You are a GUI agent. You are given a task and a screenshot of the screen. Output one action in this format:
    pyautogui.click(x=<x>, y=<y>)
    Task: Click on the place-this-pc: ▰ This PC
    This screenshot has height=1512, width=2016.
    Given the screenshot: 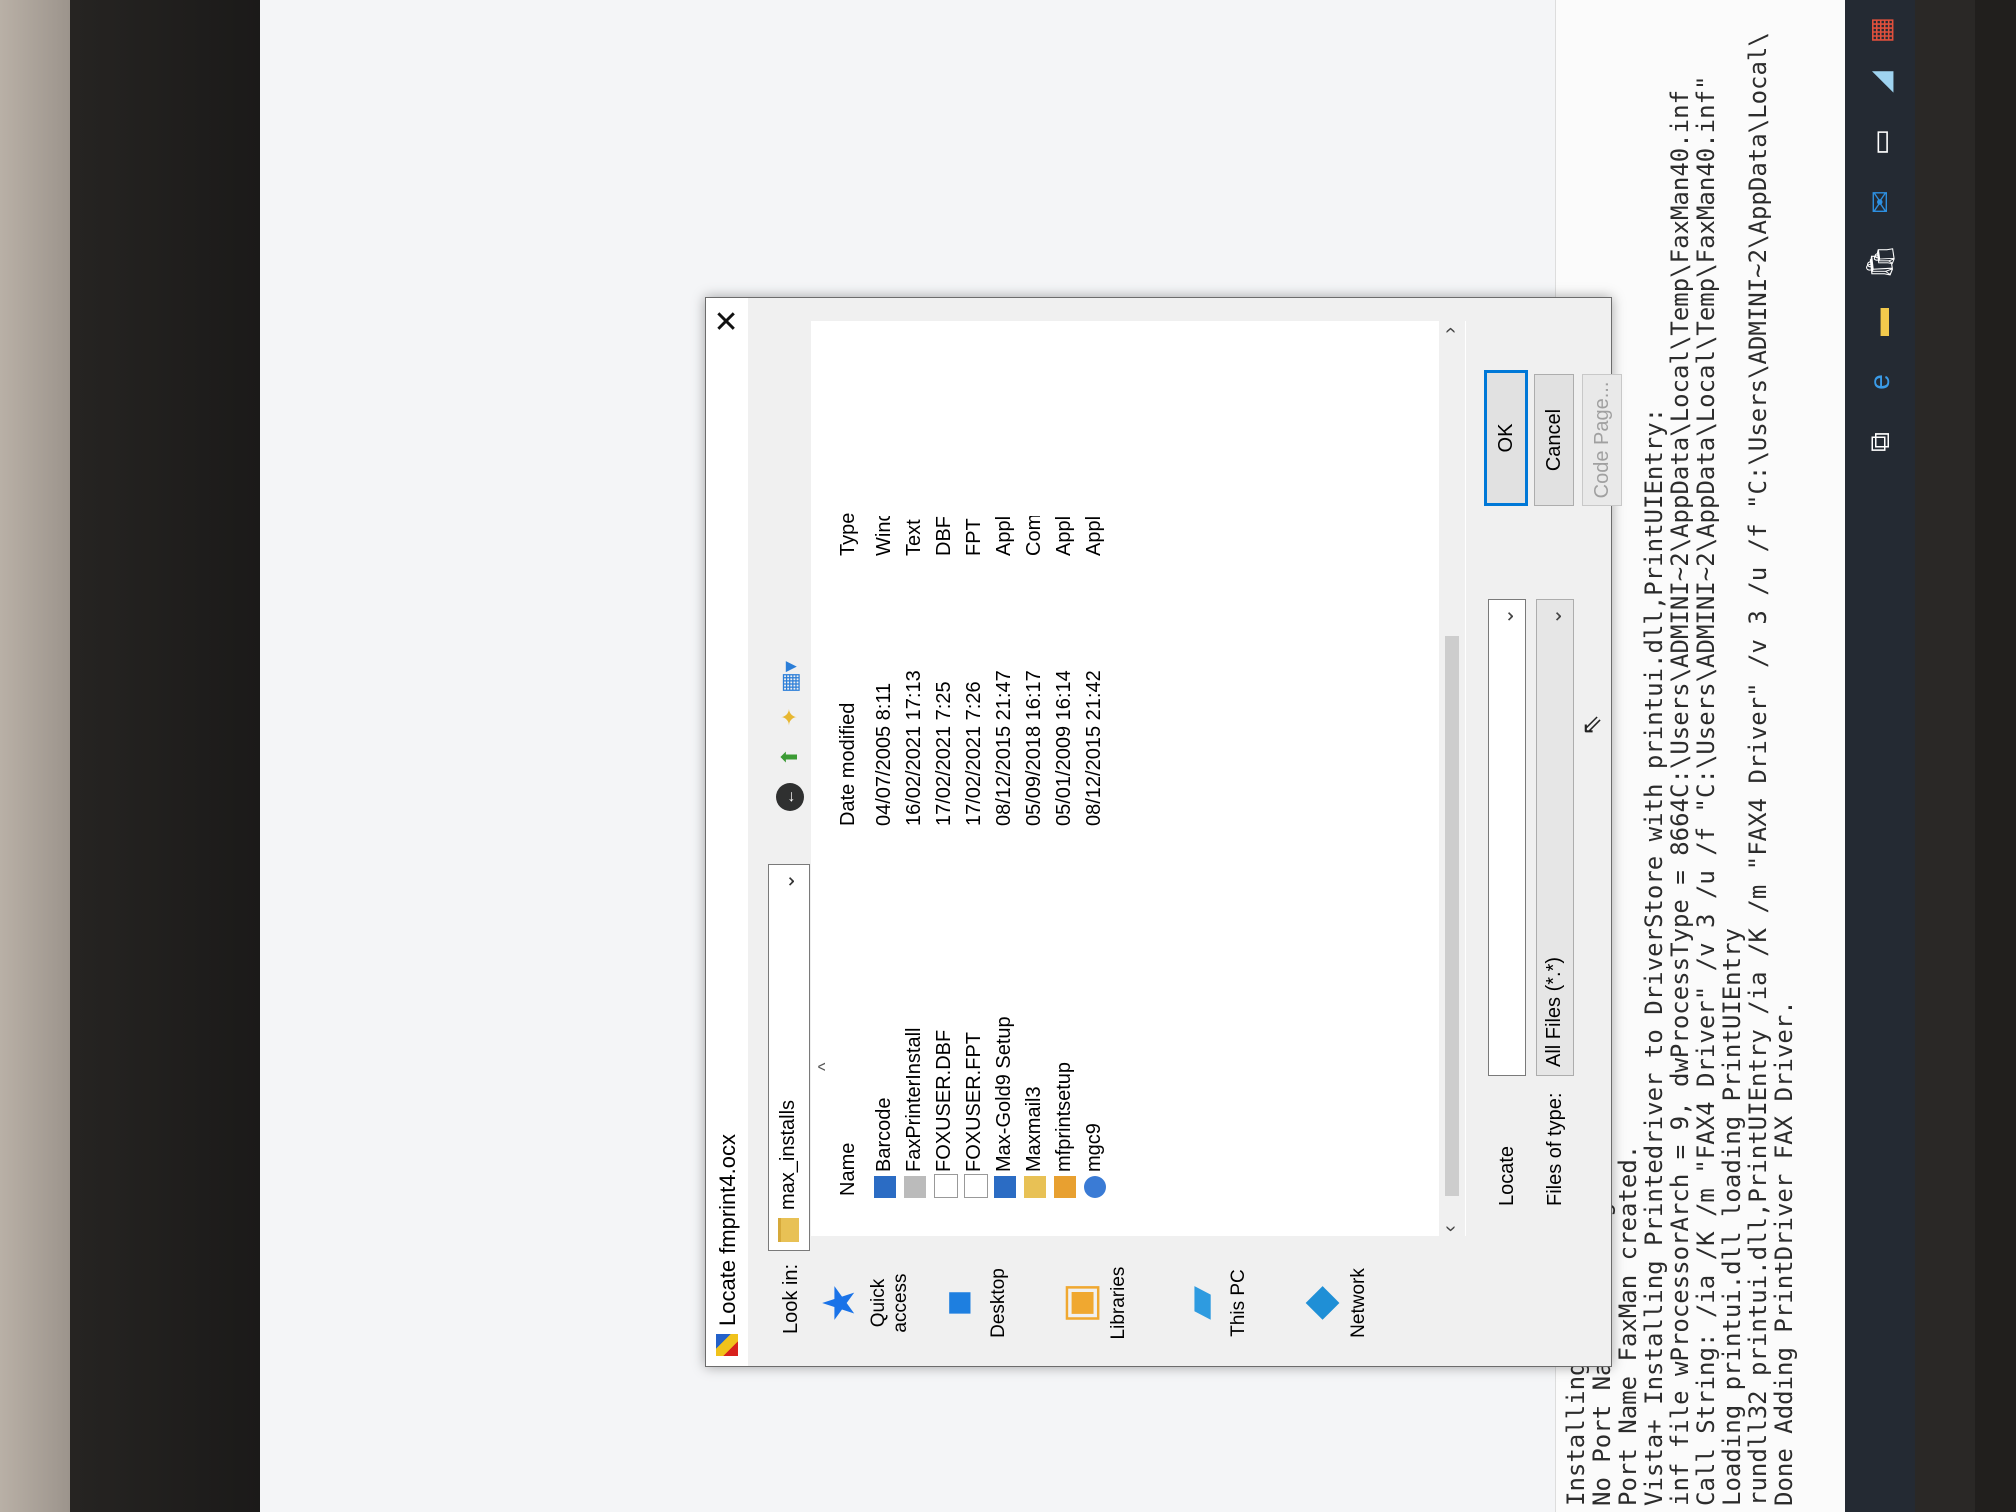 What is the action you would take?
    pyautogui.click(x=1212, y=1303)
    